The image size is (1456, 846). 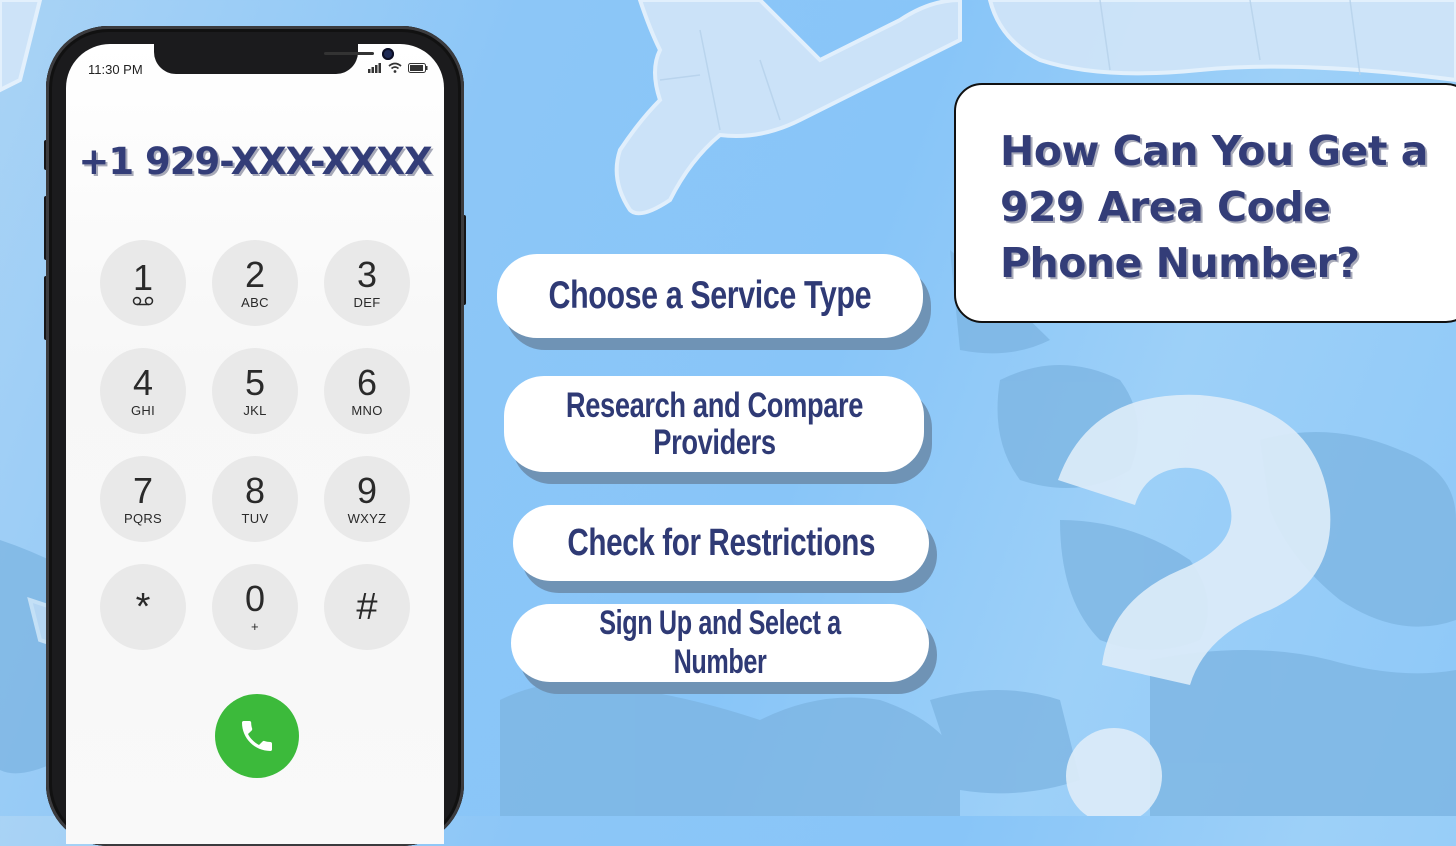 I want to click on key-digit: 5, so click(x=255, y=382).